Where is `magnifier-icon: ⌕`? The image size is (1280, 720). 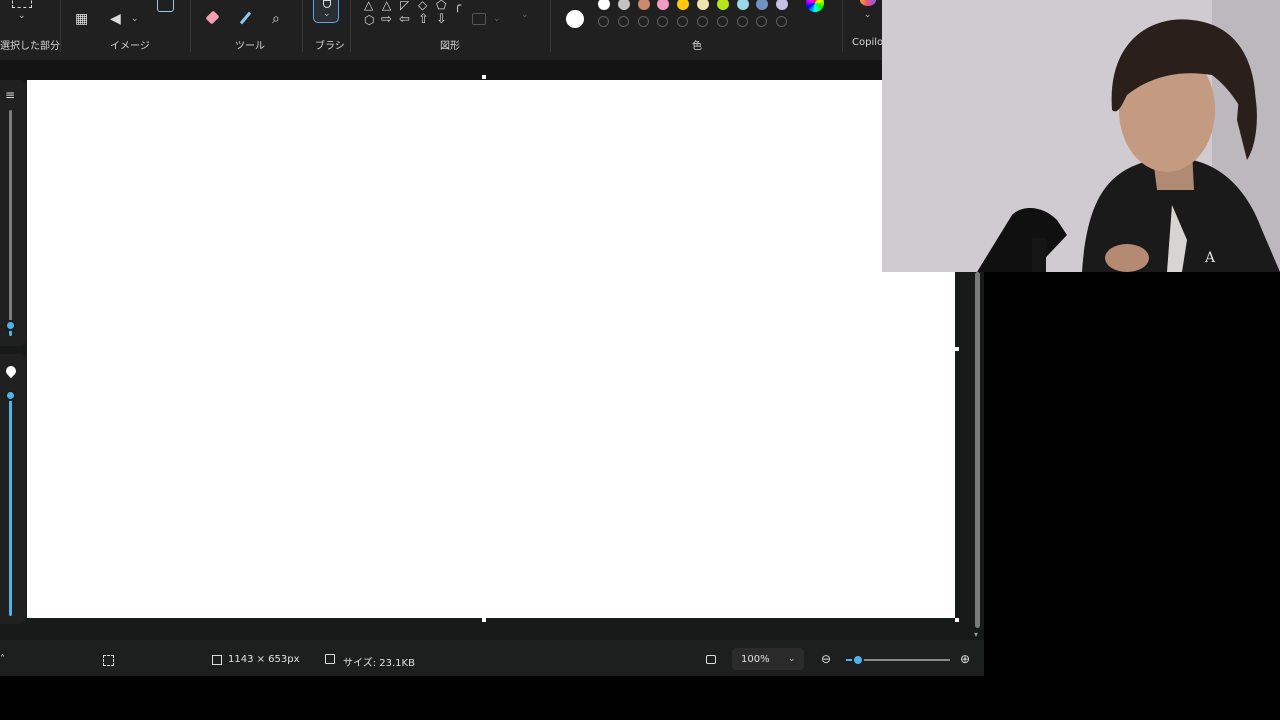 magnifier-icon: ⌕ is located at coordinates (276, 19).